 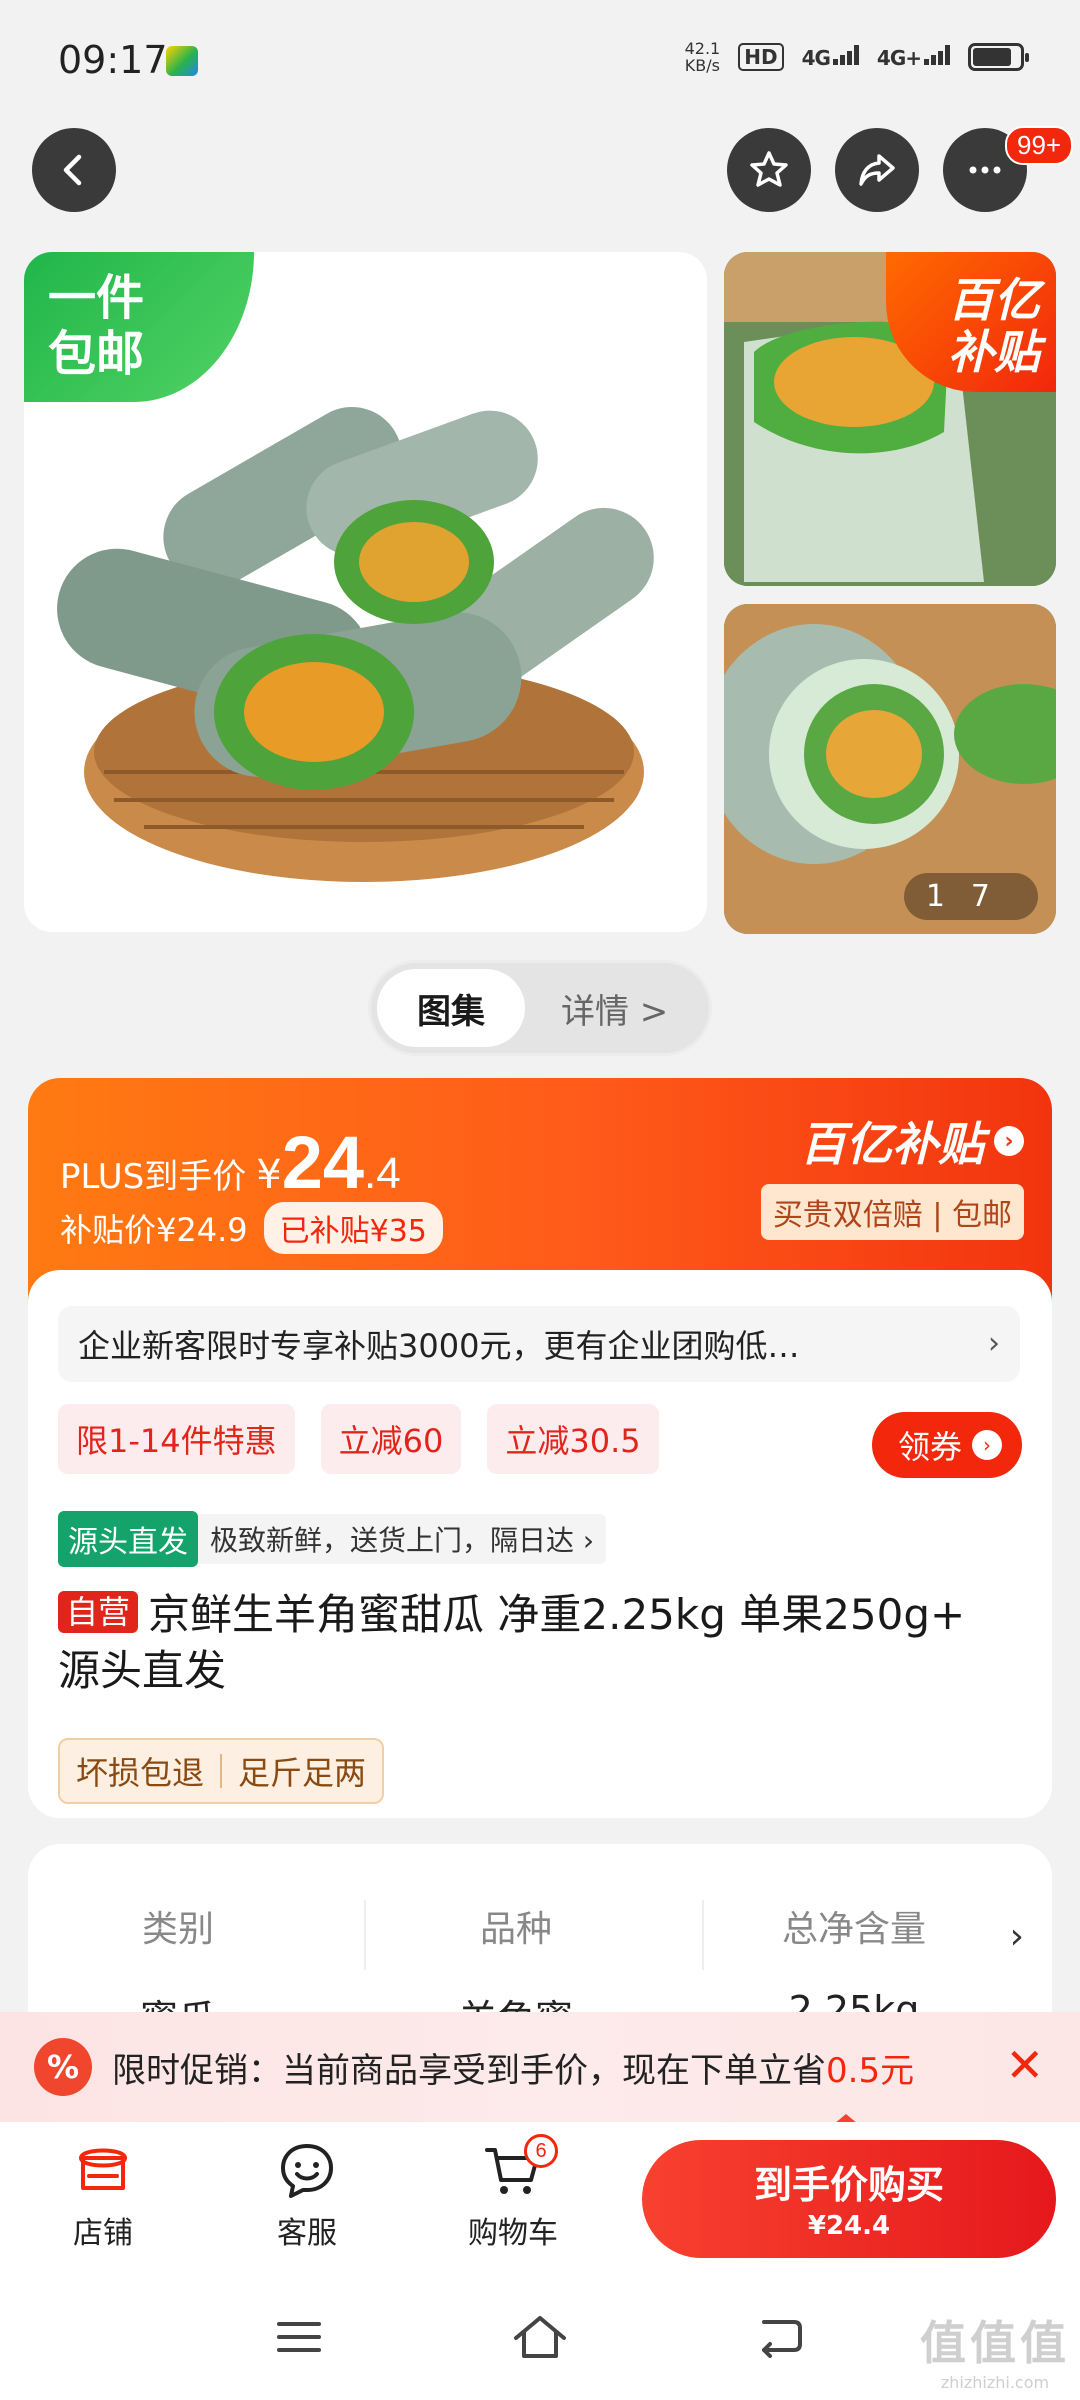 I want to click on net-speed: 42.1 KB/s, so click(x=702, y=57).